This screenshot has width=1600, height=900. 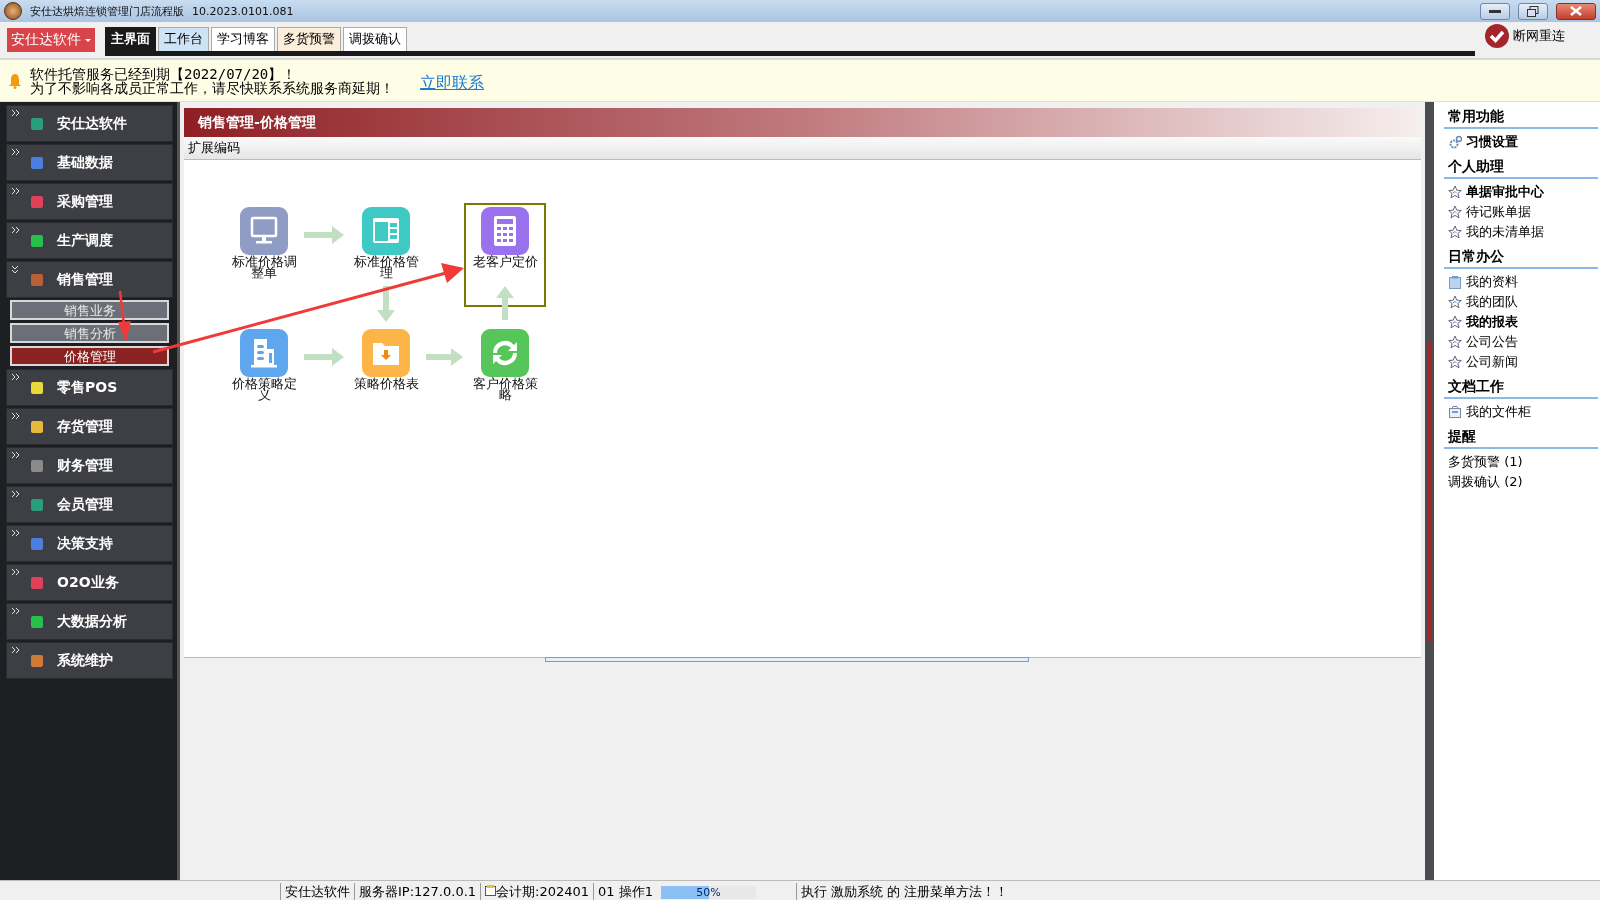 I want to click on software-menu-button: 安仕达软件, so click(x=51, y=40).